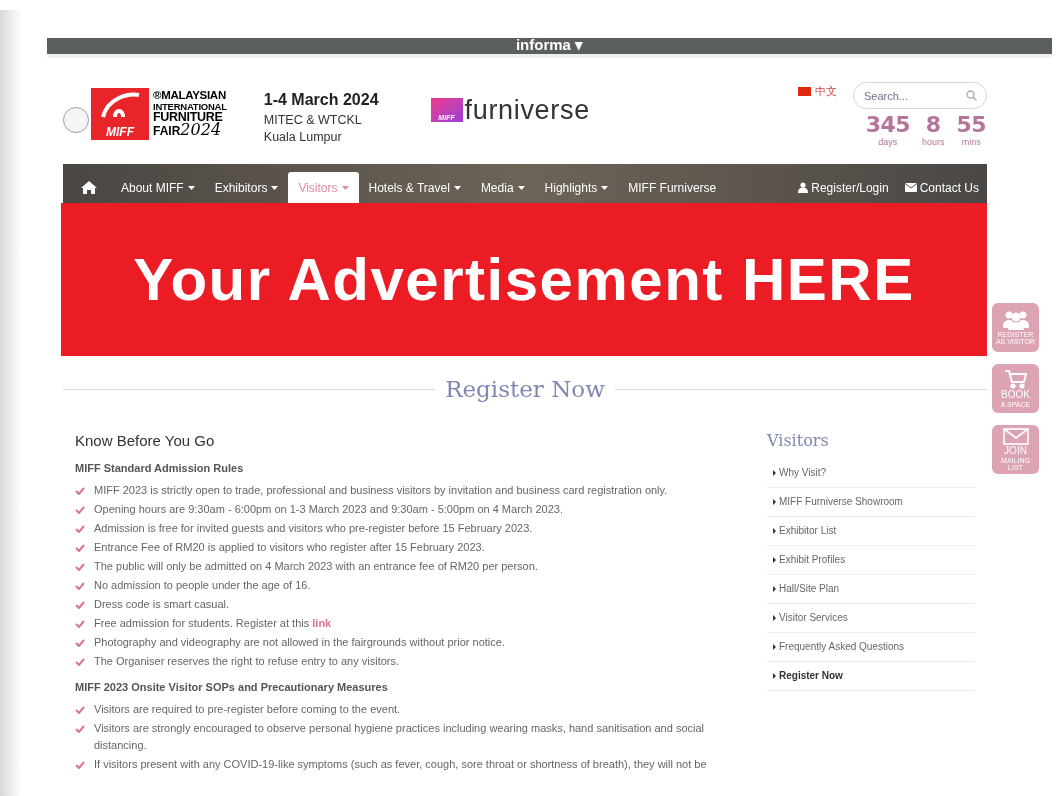 Image resolution: width=1061 pixels, height=796 pixels. I want to click on furniverse-text: furniverse, so click(527, 110).